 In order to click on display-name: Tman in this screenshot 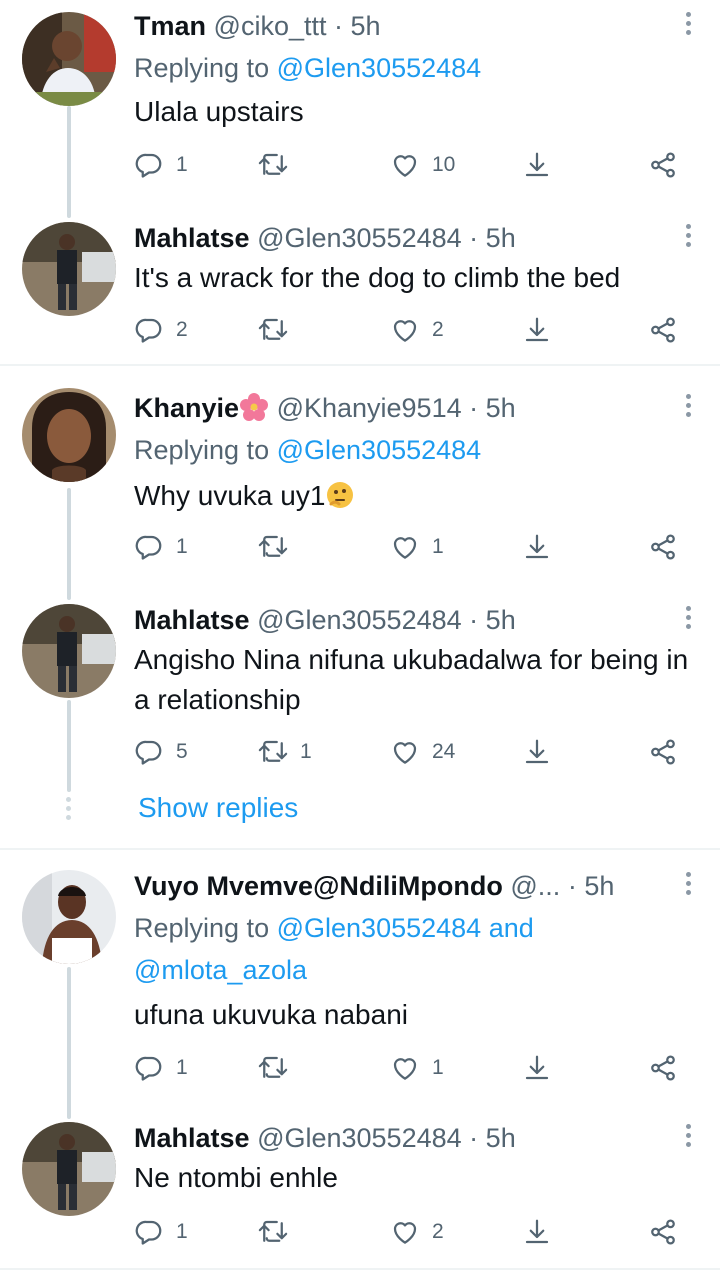, I will do `click(170, 26)`.